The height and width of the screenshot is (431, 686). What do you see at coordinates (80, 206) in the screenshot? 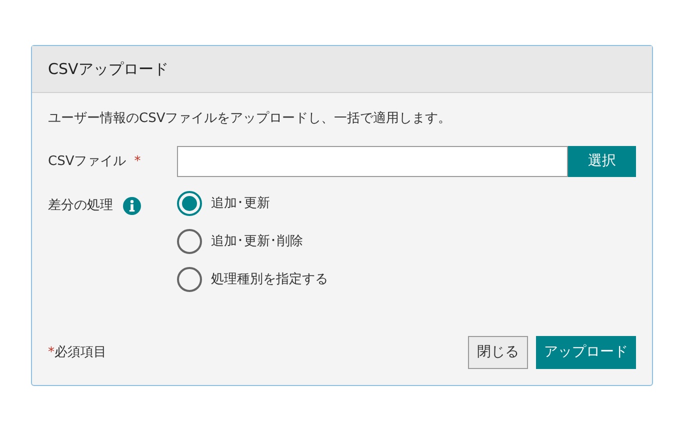
I see `field-label: 差分の処理` at bounding box center [80, 206].